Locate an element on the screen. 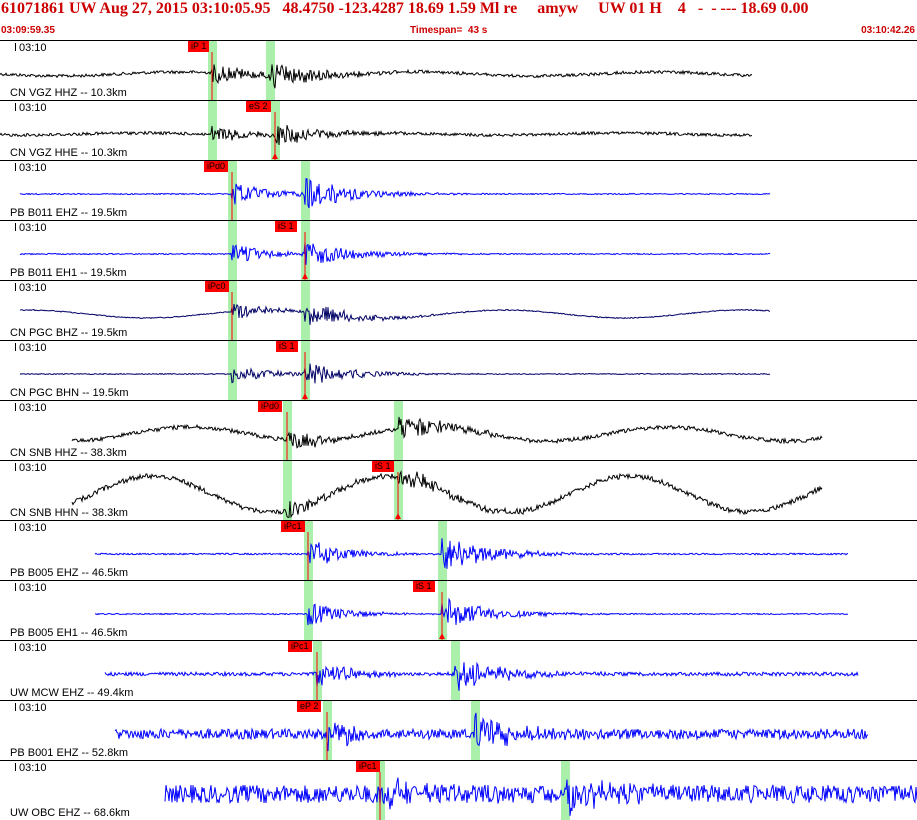 Image resolution: width=917 pixels, height=820 pixels. channel-label: PB B005 EH1 -- 46.5km is located at coordinates (69, 633).